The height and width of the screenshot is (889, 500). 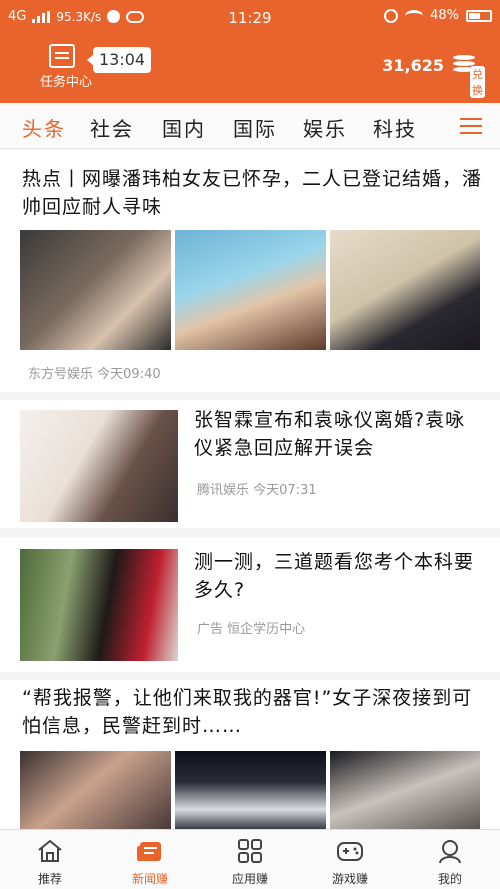 I want to click on nav-news-earn: 新闻赚, so click(x=150, y=859).